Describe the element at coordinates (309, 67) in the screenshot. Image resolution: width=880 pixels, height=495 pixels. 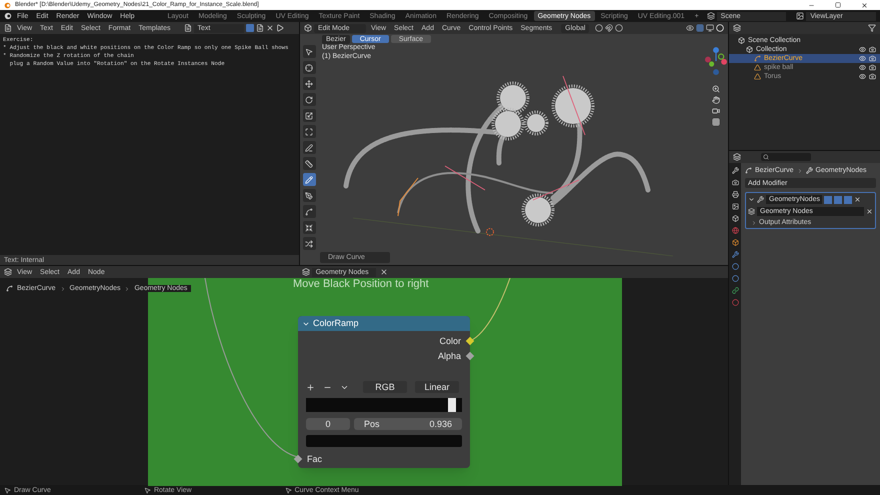
I see `crosshair-icon` at that location.